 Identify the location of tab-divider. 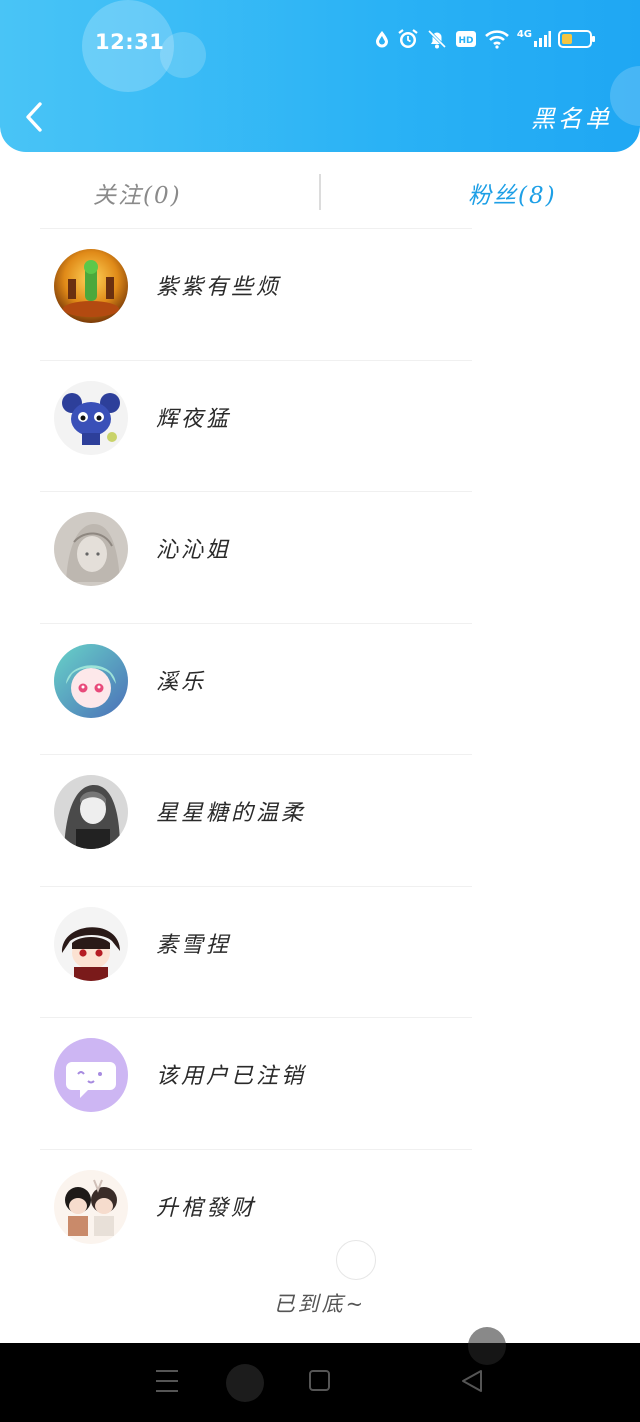
(320, 192).